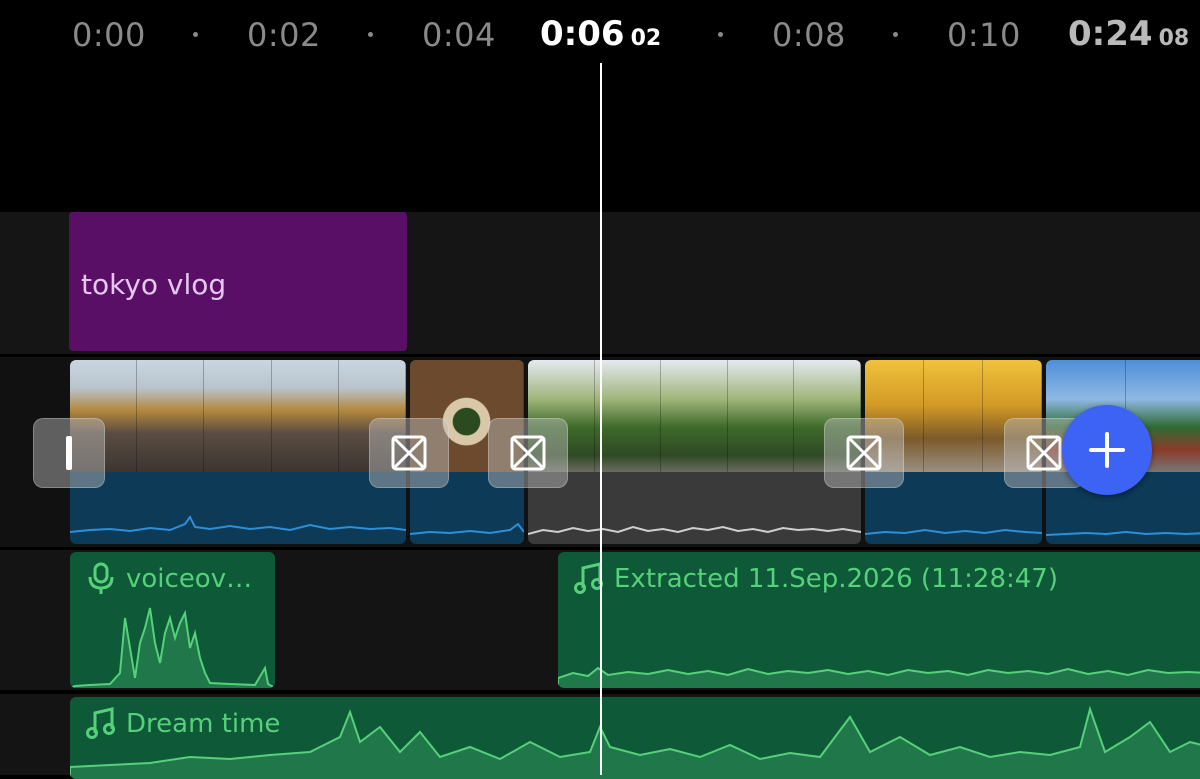 The width and height of the screenshot is (1200, 779). What do you see at coordinates (154, 284) in the screenshot?
I see `title-clip-label: tokyo vlog` at bounding box center [154, 284].